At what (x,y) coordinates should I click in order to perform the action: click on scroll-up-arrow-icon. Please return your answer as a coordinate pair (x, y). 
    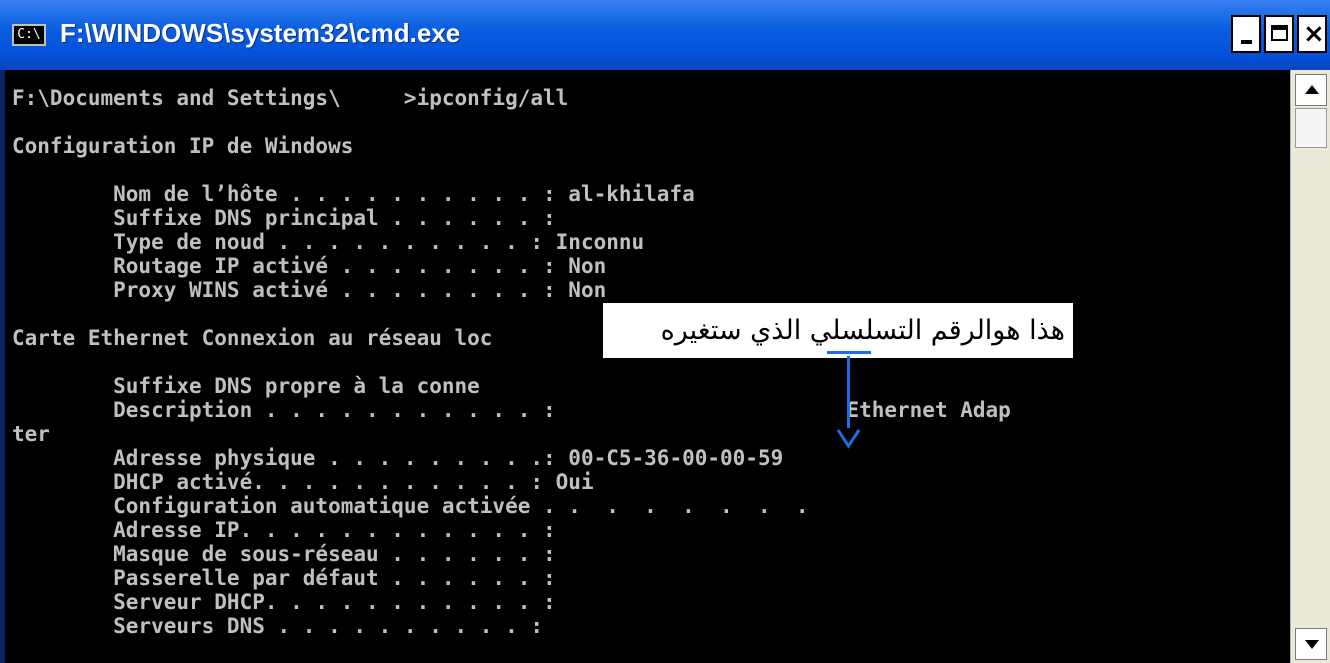
    Looking at the image, I should click on (1312, 89).